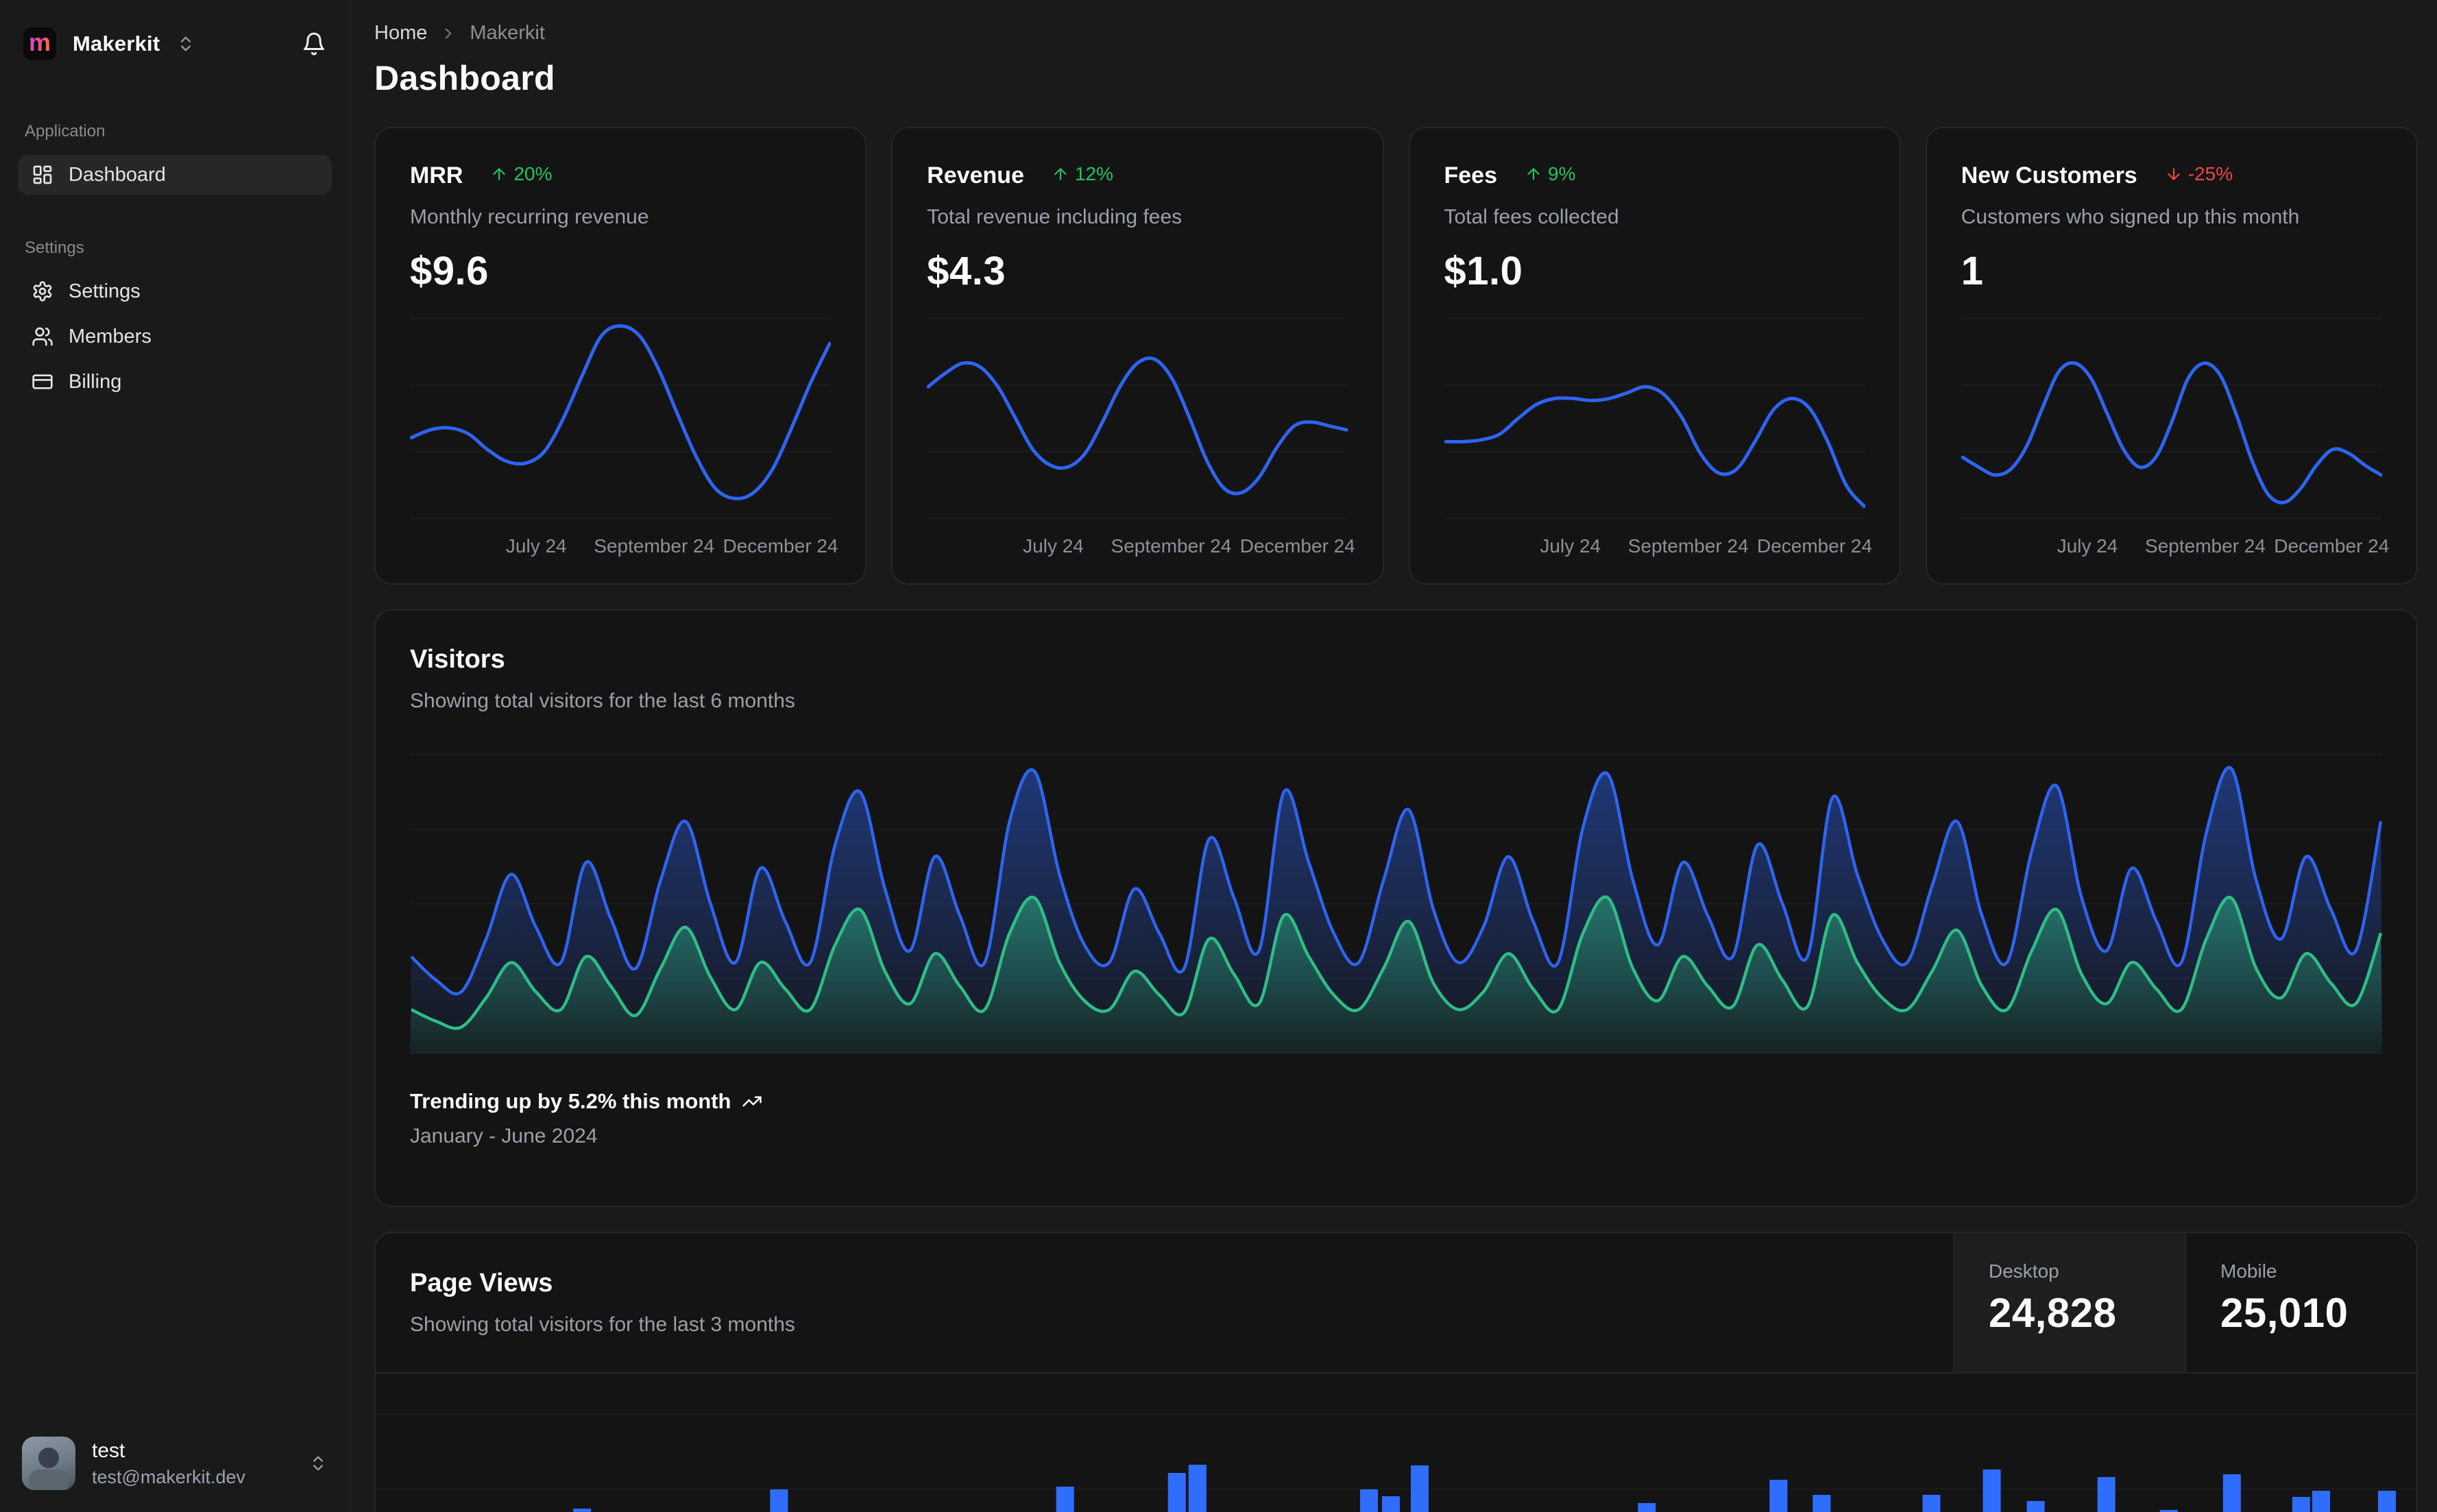  I want to click on toggle-mobile: Mobile 25,010, so click(2300, 1302).